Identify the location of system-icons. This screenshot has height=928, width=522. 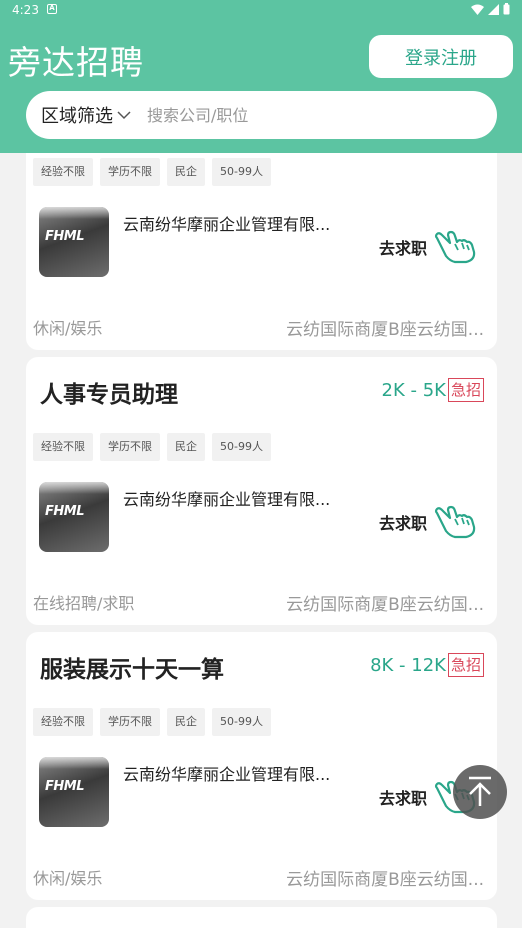
(490, 9).